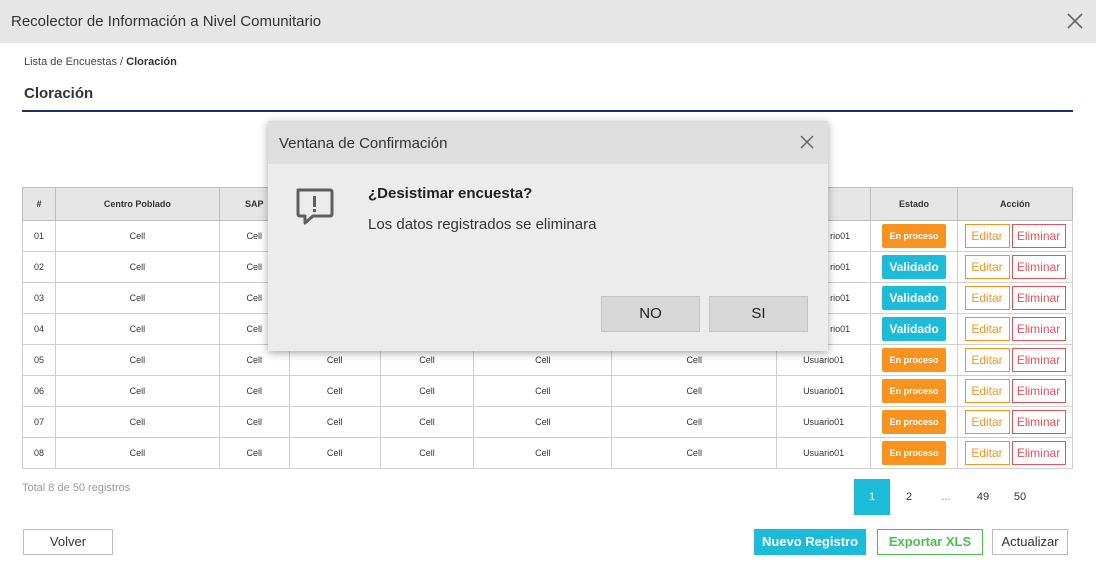  Describe the element at coordinates (151, 62) in the screenshot. I see `breadcrumb-current: Cloración` at that location.